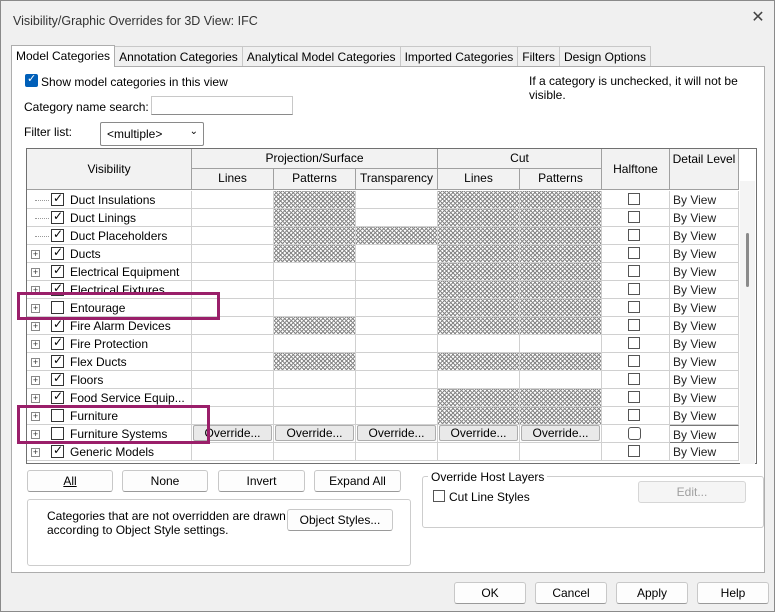  Describe the element at coordinates (31, 79) in the screenshot. I see `show-model-categories-checkbox` at that location.